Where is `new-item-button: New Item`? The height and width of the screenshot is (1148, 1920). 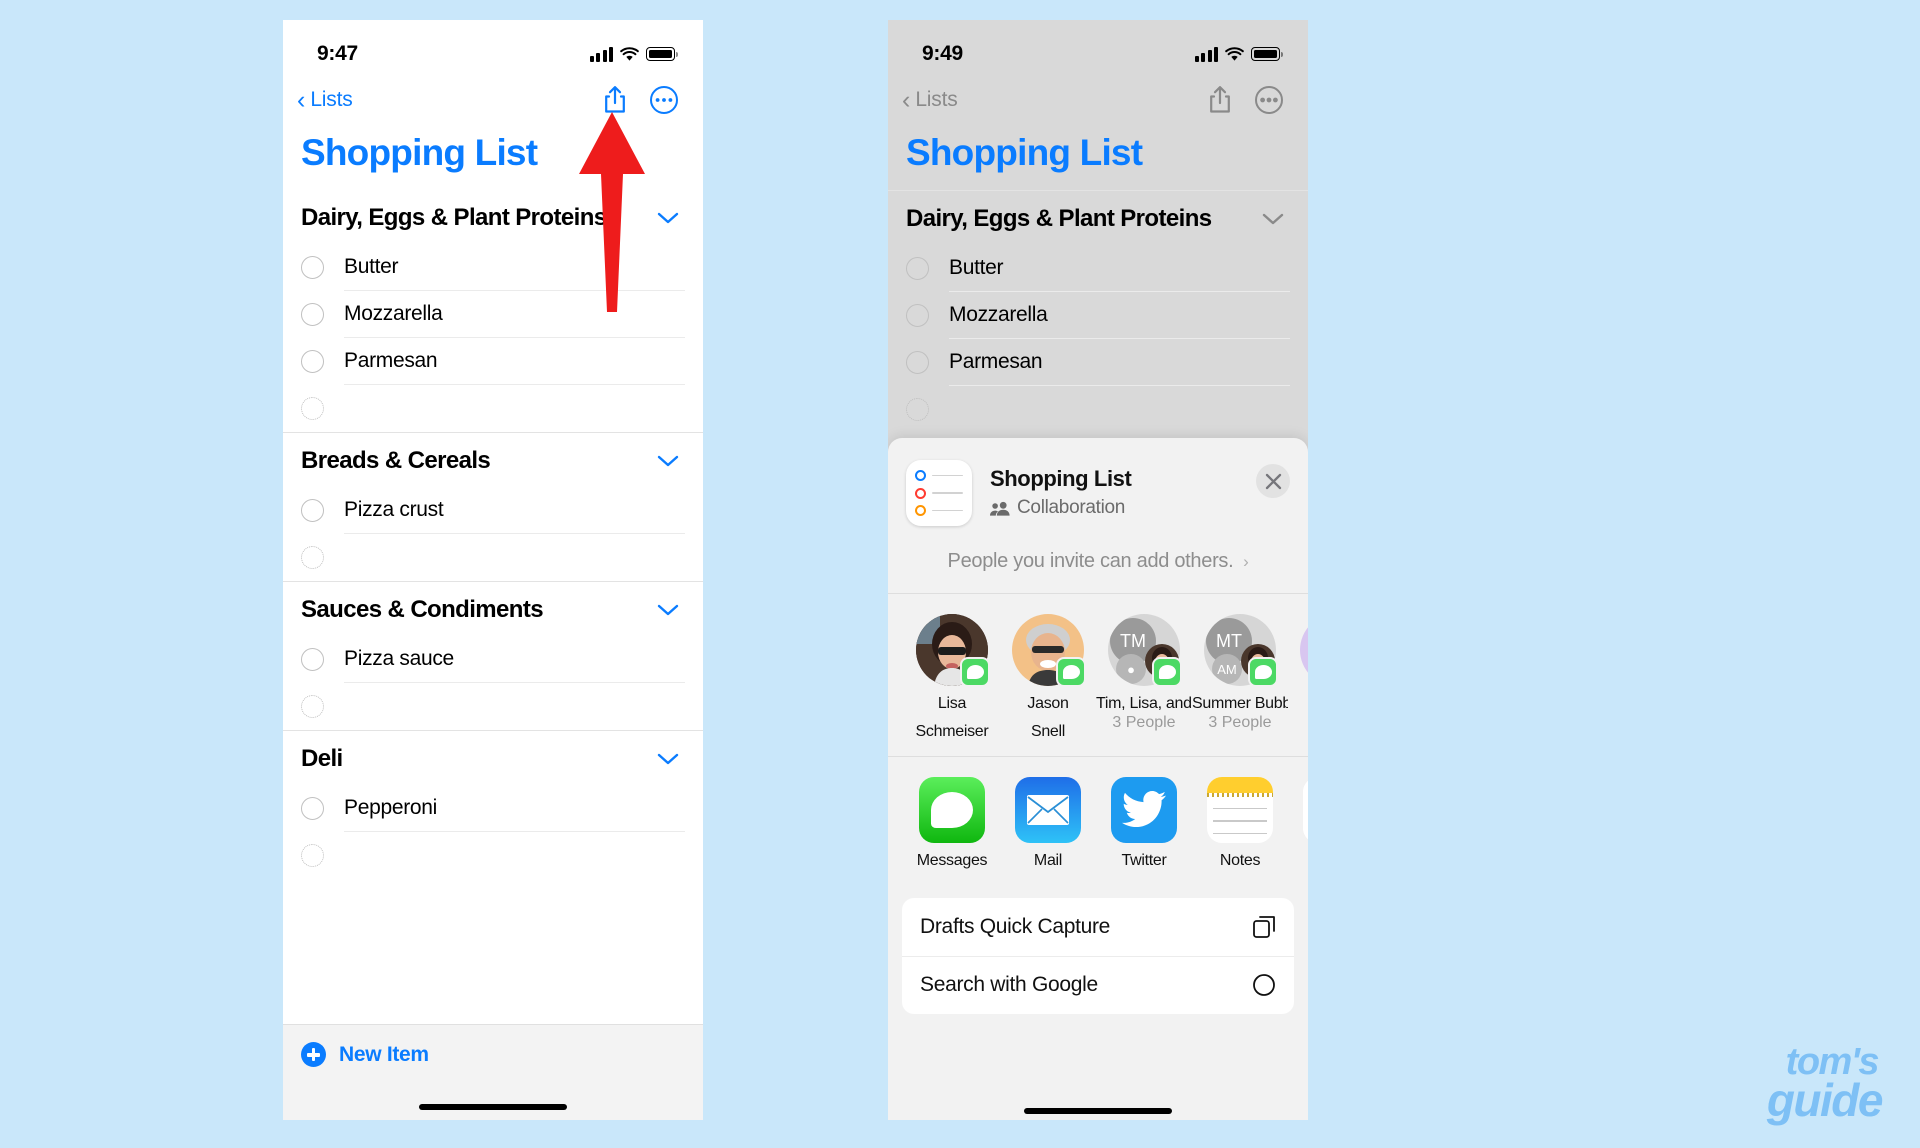 new-item-button: New Item is located at coordinates (493, 1046).